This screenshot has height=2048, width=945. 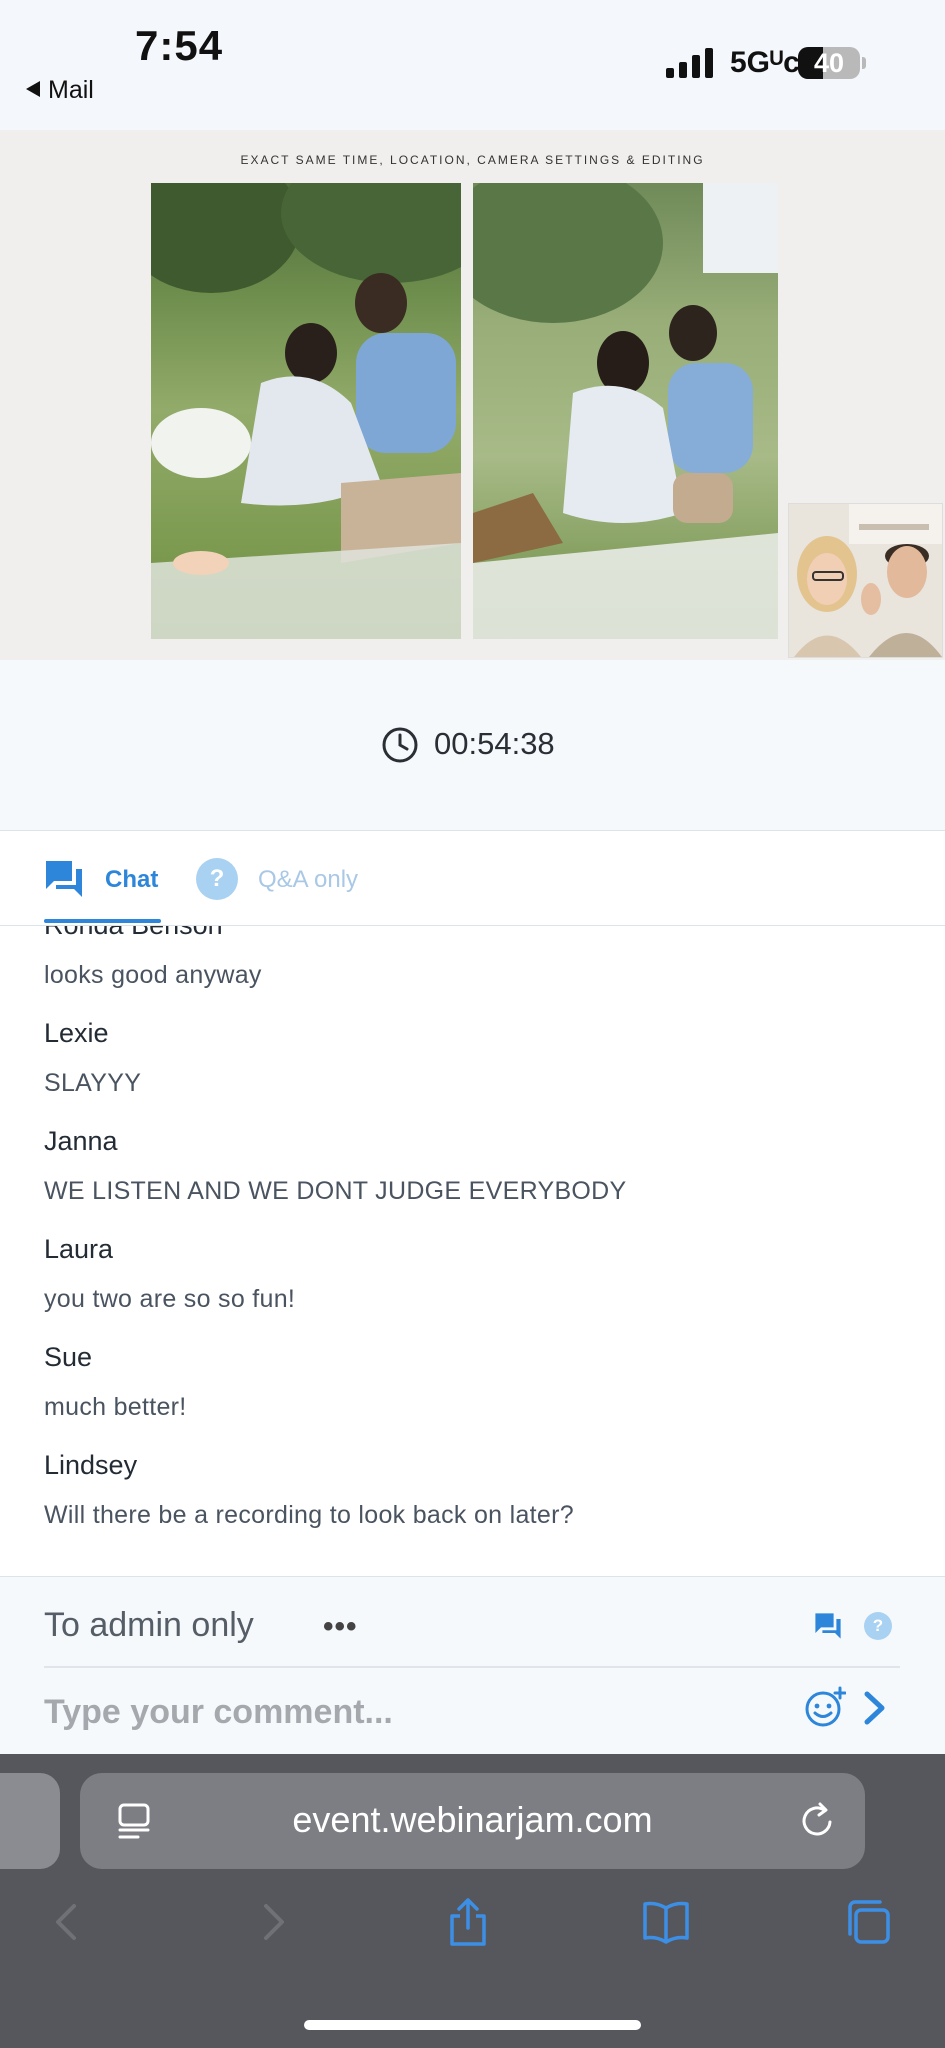 I want to click on tab-qa-only: Q&A only, so click(x=308, y=880).